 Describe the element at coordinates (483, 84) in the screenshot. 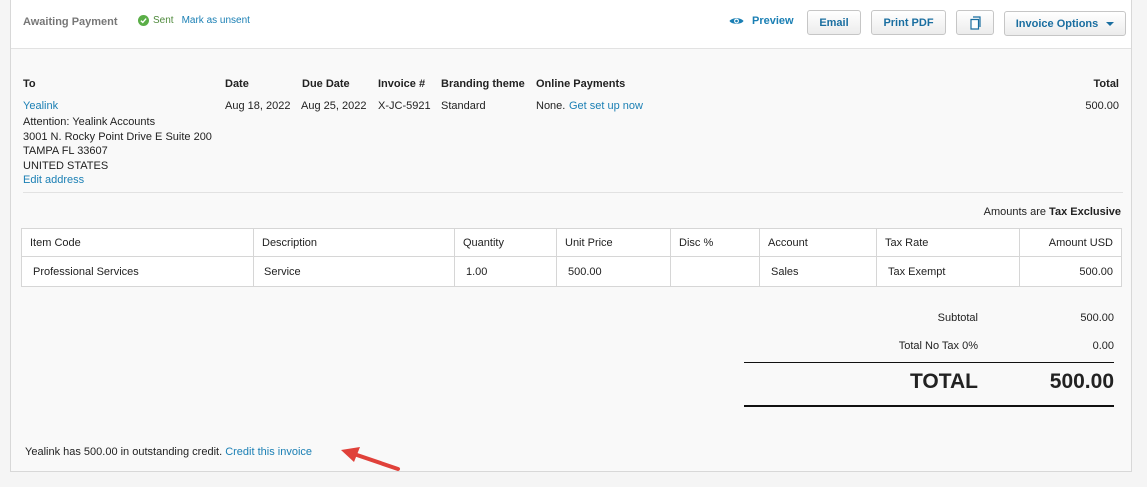

I see `branding-theme-heading: Branding theme` at that location.